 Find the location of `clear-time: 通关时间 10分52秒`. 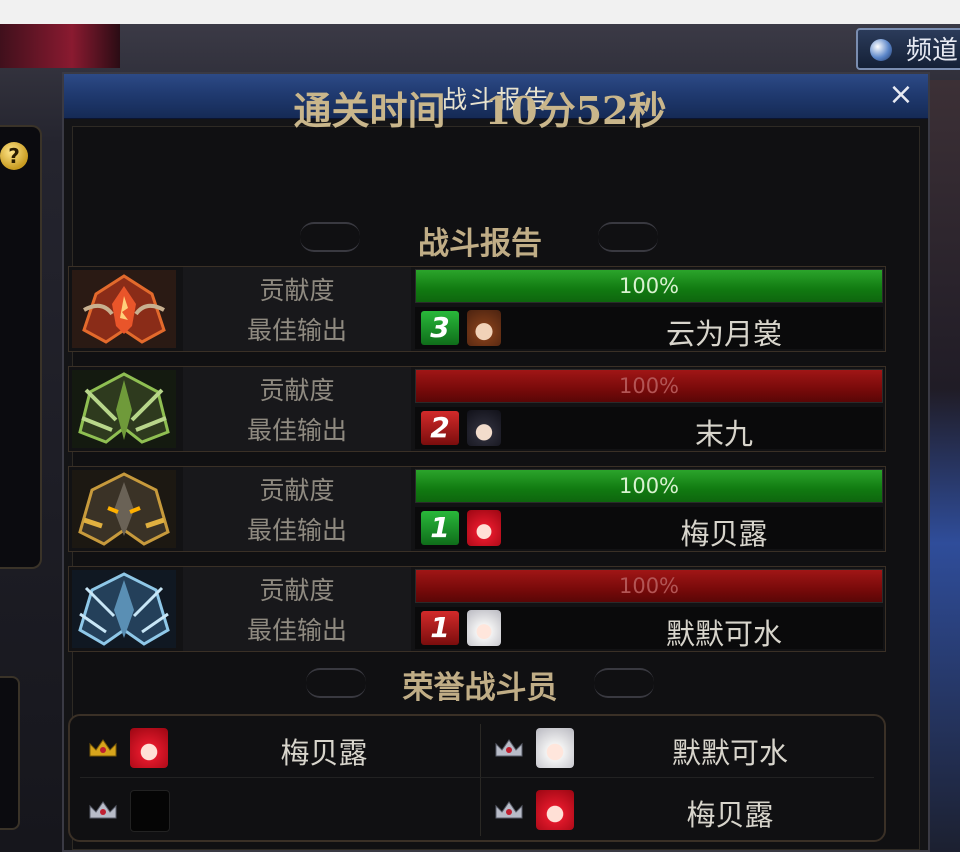

clear-time: 通关时间 10分52秒 is located at coordinates (480, 107).